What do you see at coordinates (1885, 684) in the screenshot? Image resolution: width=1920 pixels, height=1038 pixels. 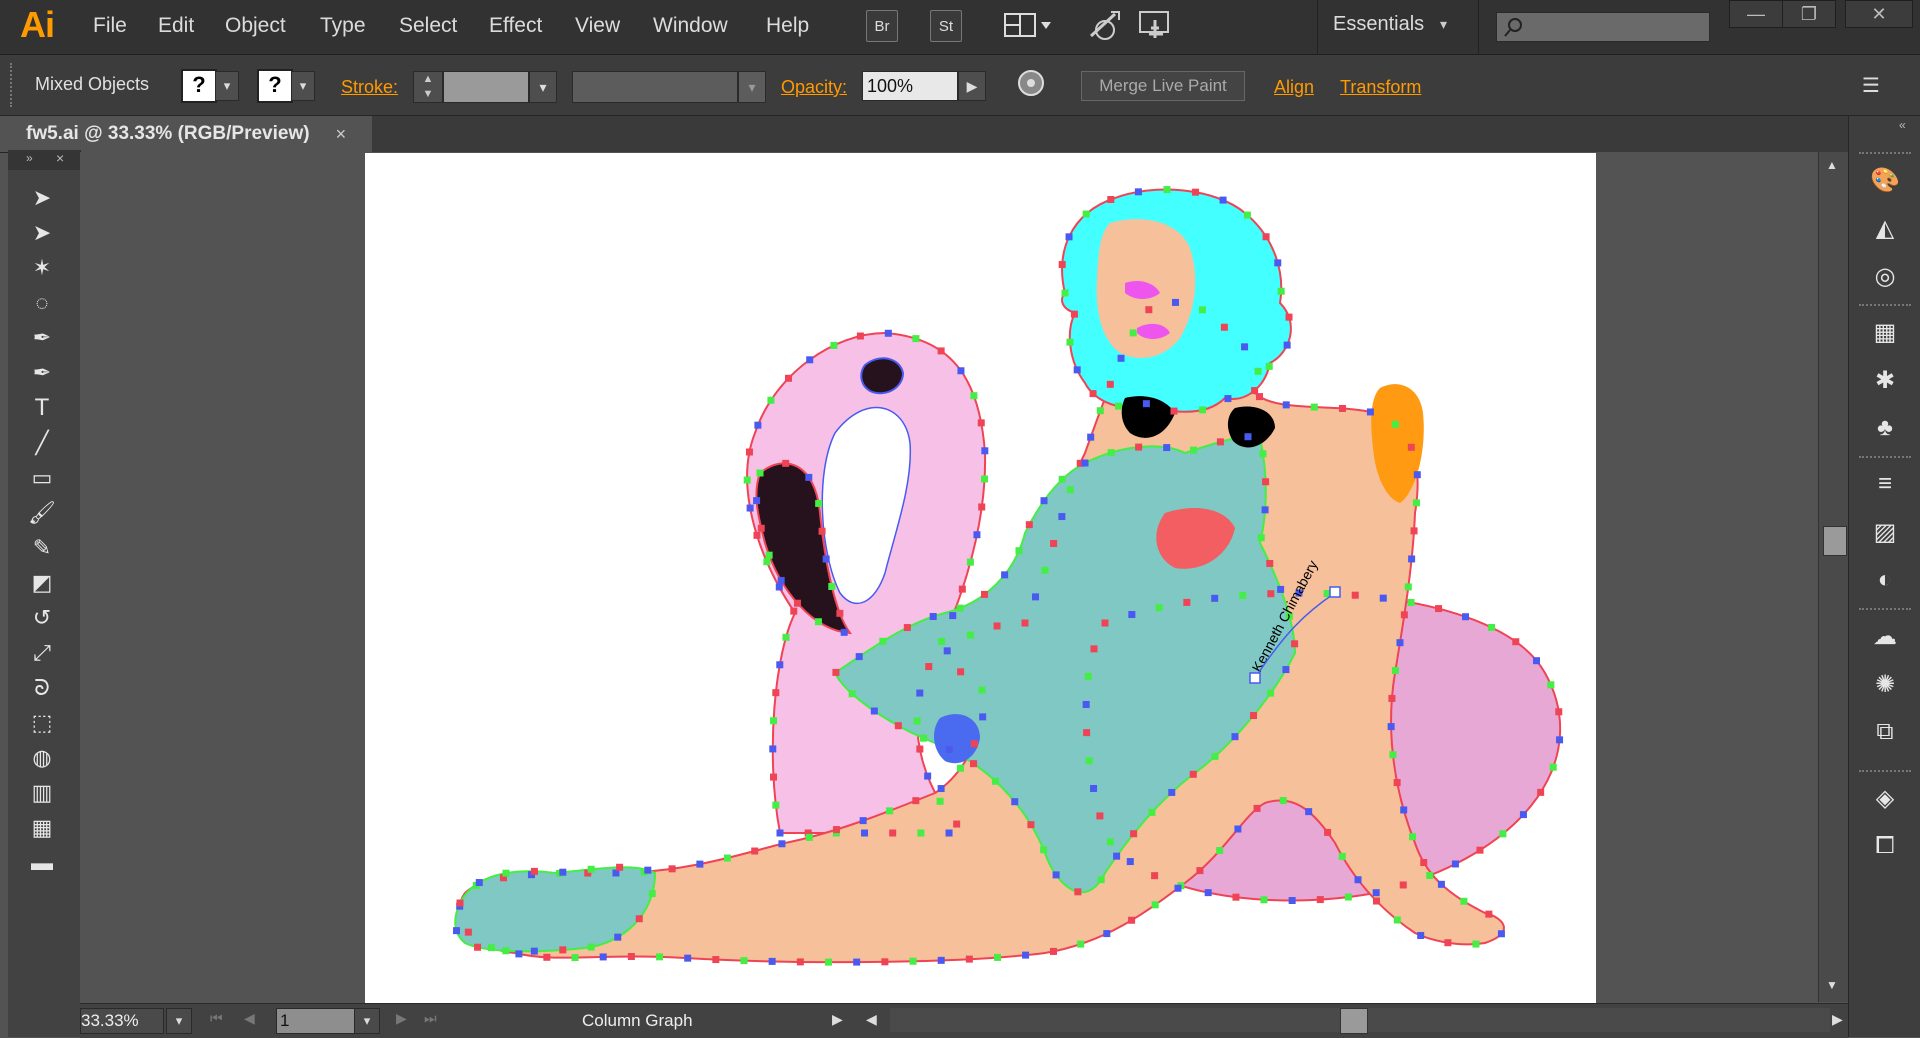 I see `graphic-styles-icon: ✺` at bounding box center [1885, 684].